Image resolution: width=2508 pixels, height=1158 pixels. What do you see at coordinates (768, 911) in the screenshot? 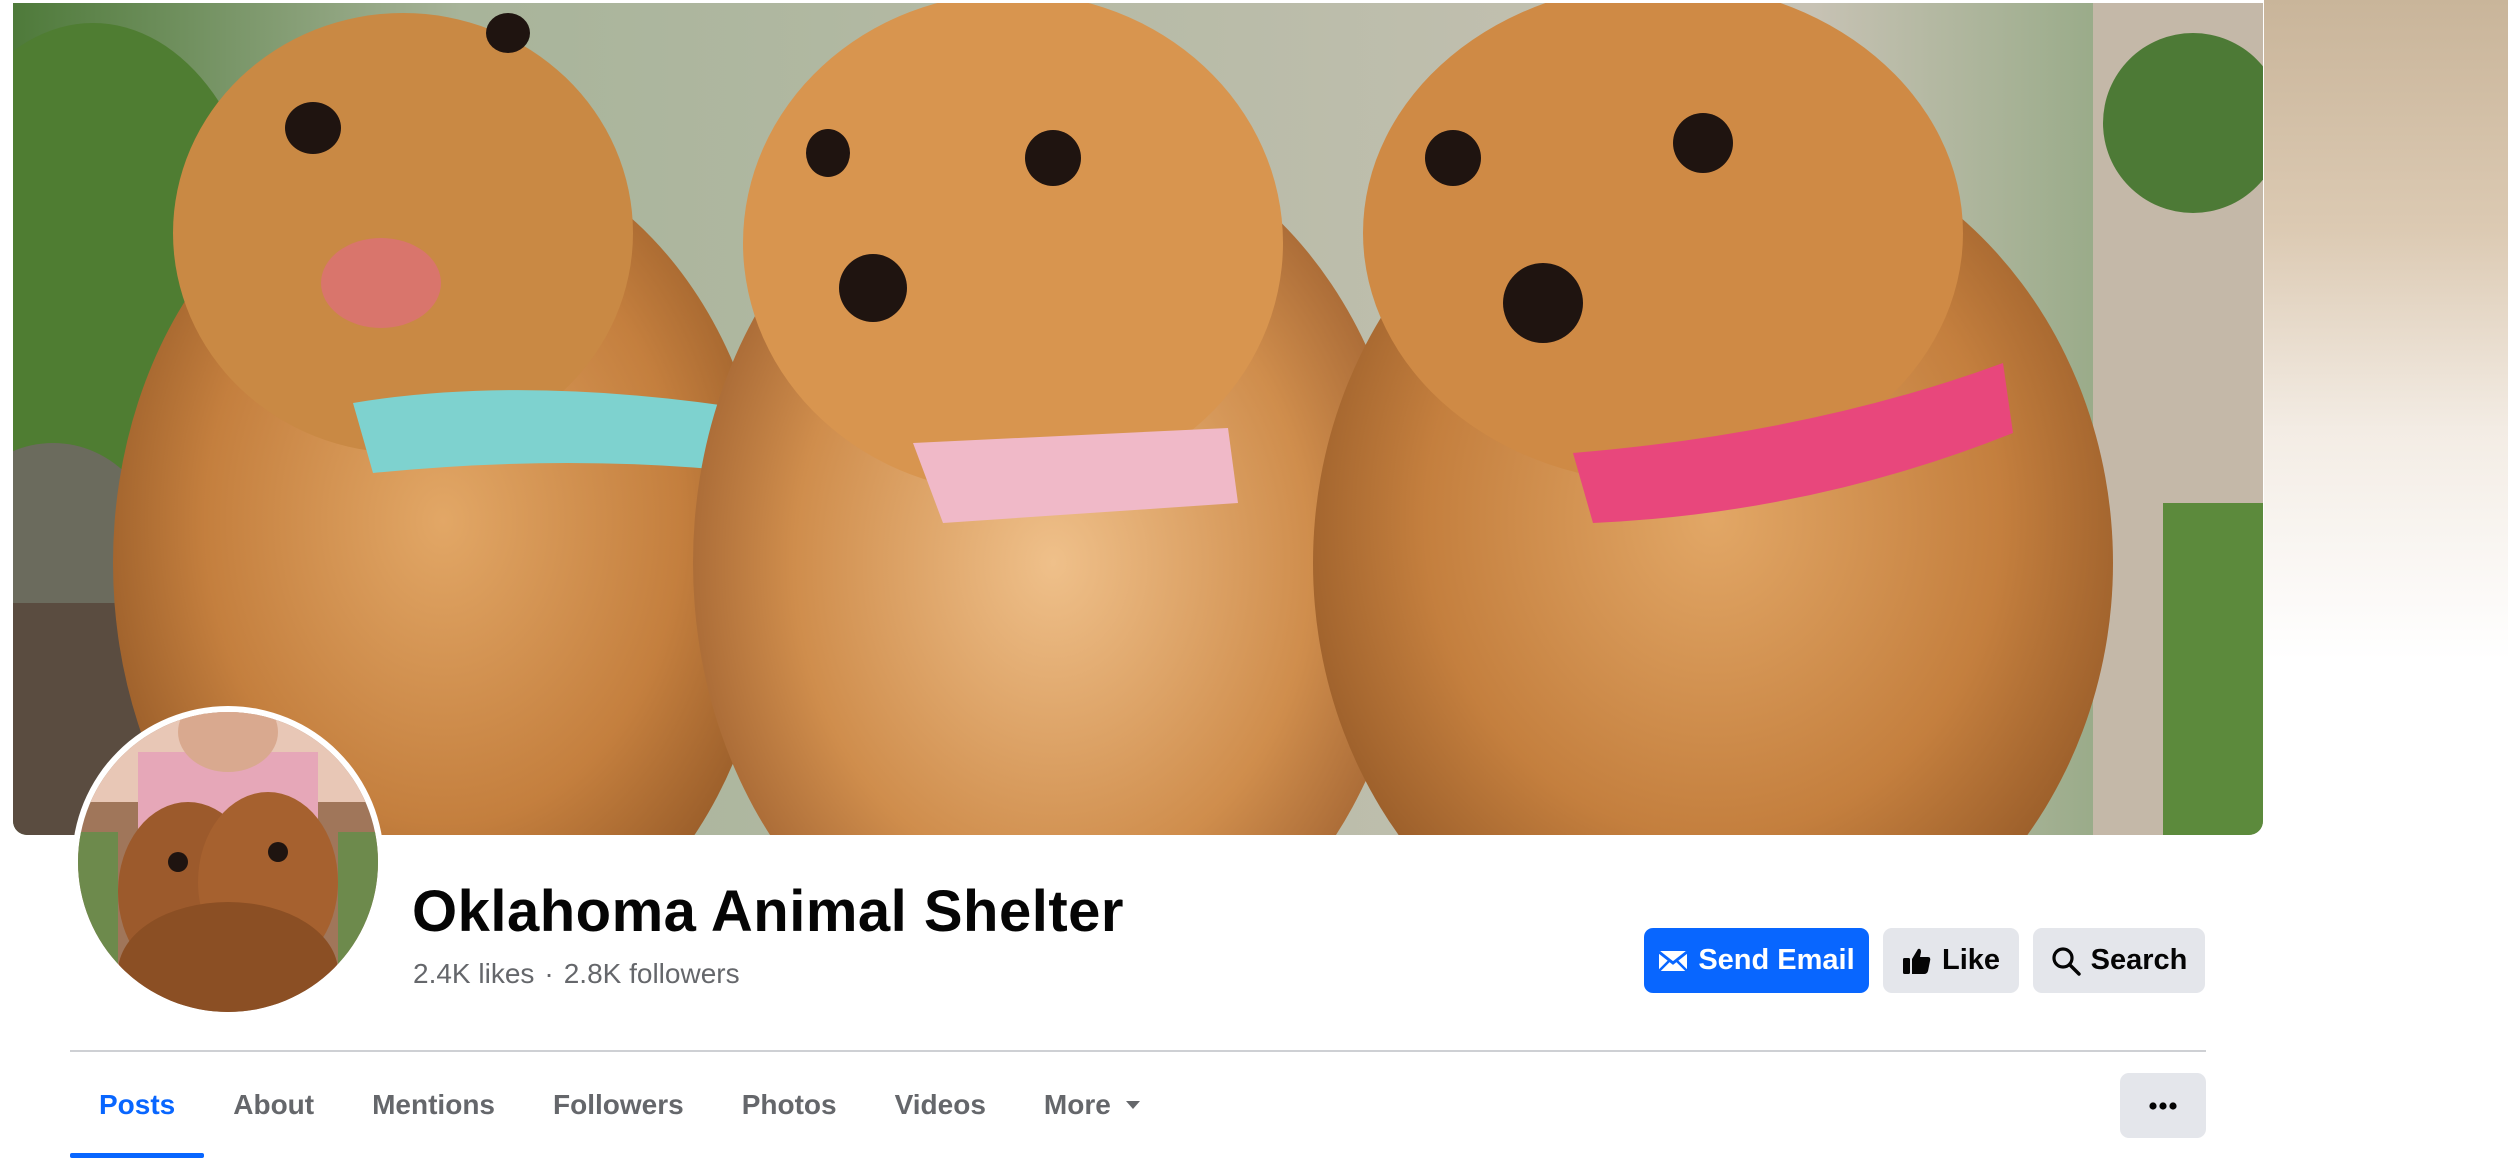
I see `page-title: Oklahoma Animal Shelter` at bounding box center [768, 911].